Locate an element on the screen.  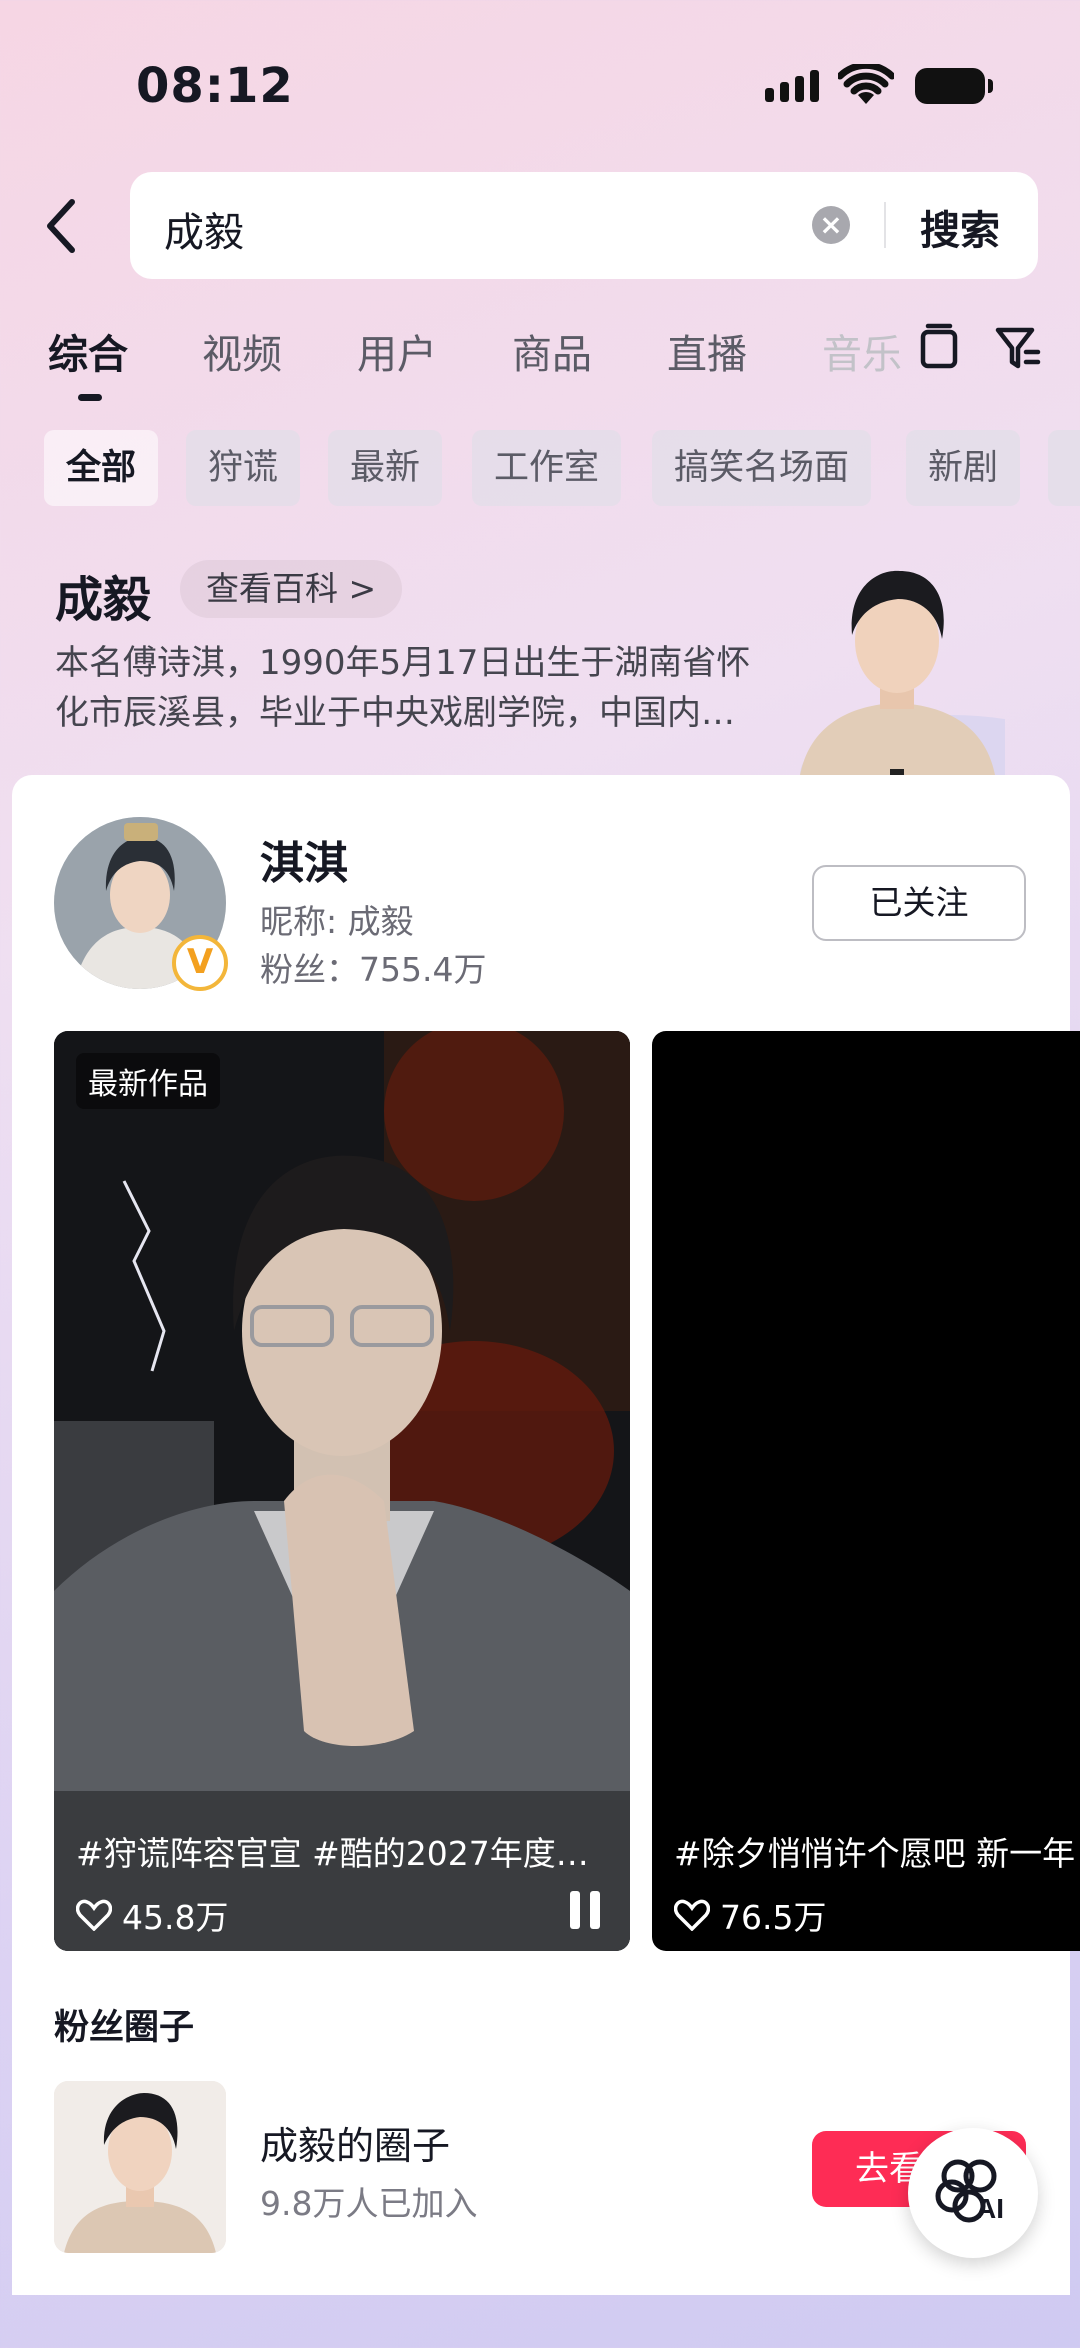
user-nickname: 昵称: 成毅 is located at coordinates (337, 921).